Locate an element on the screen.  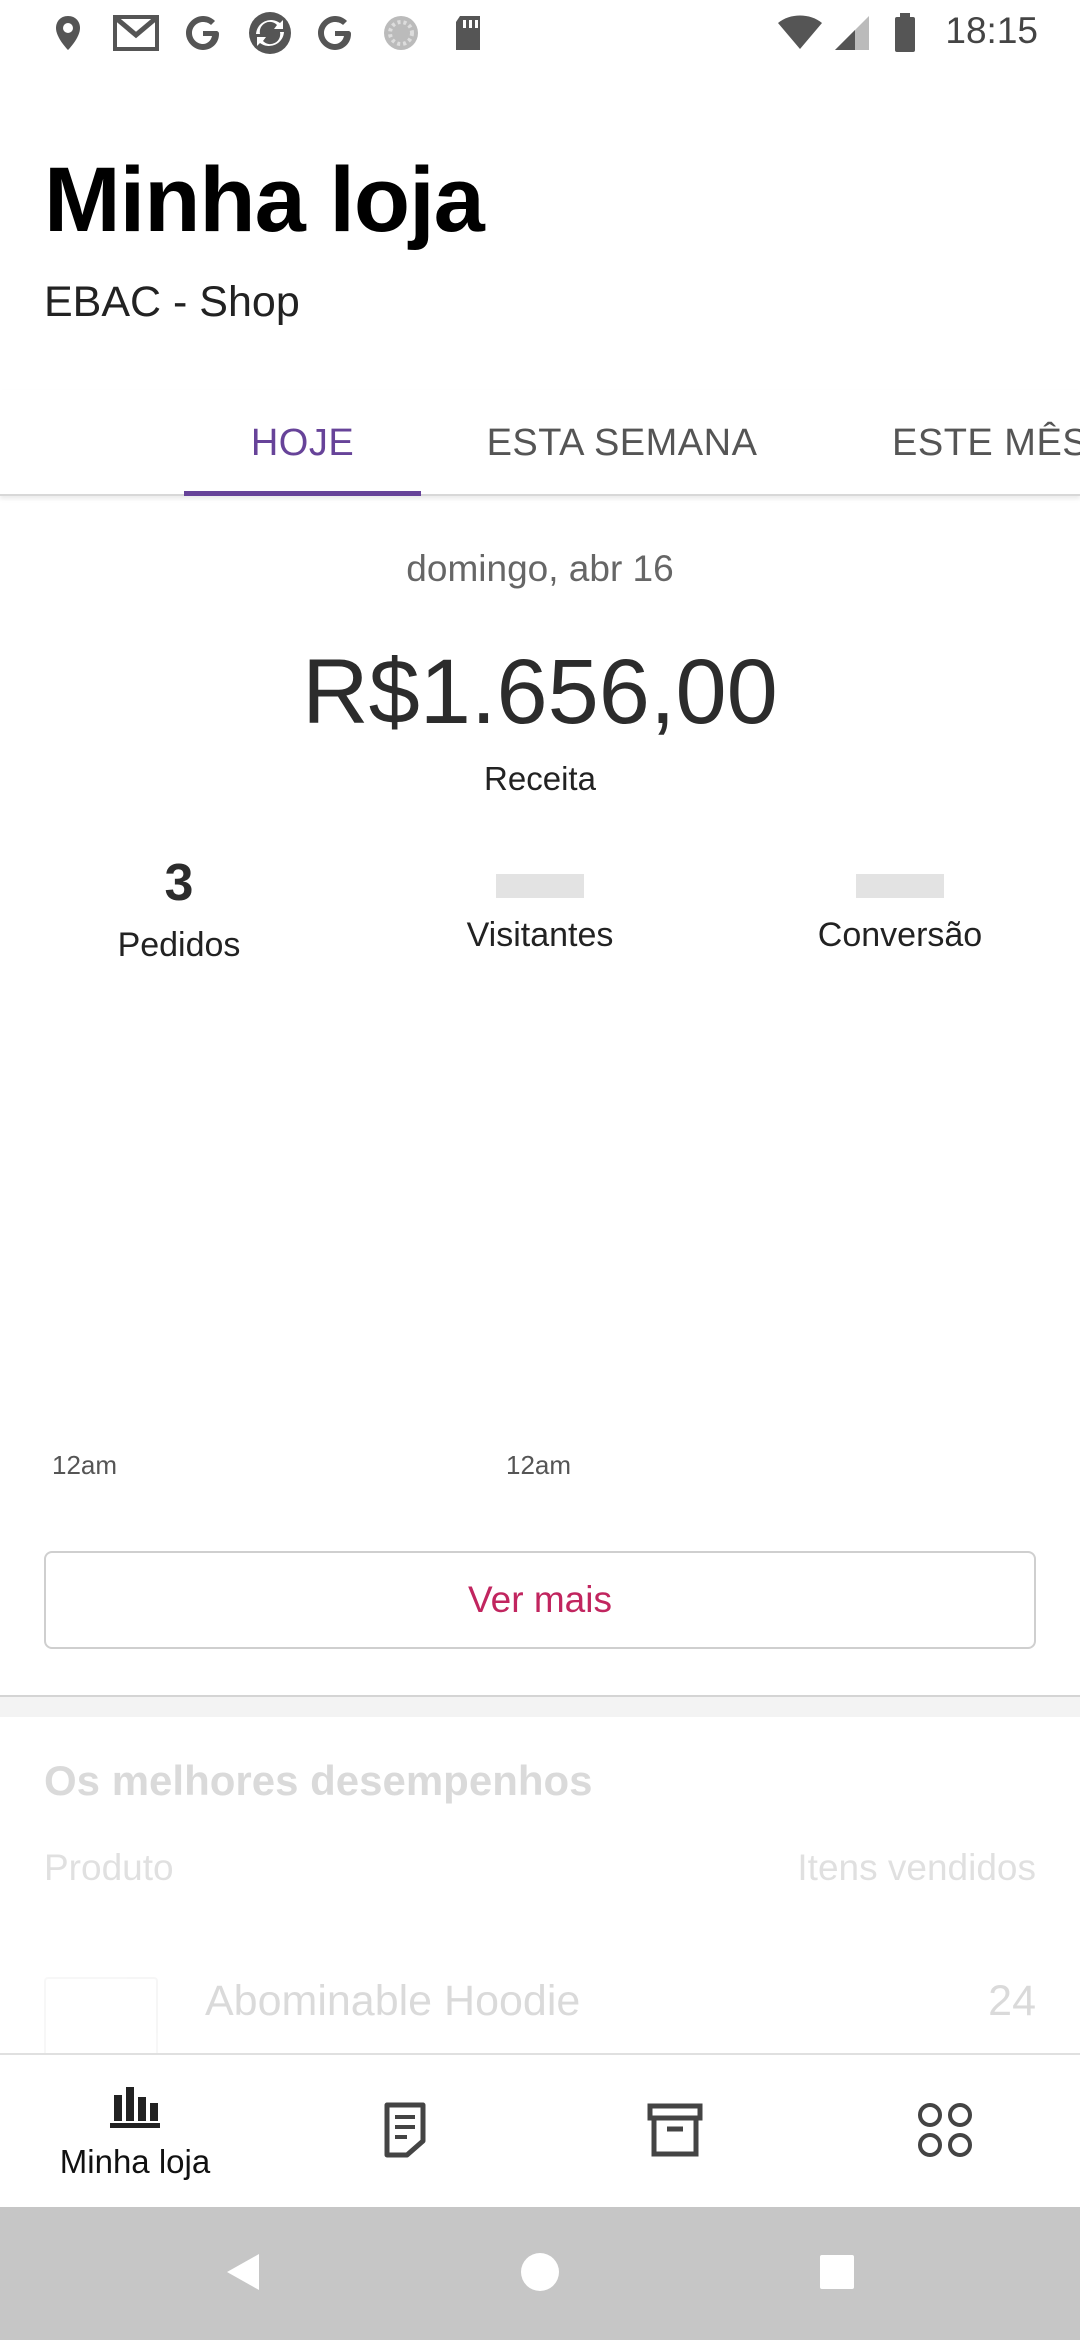
home-circle-icon is located at coordinates (540, 2274).